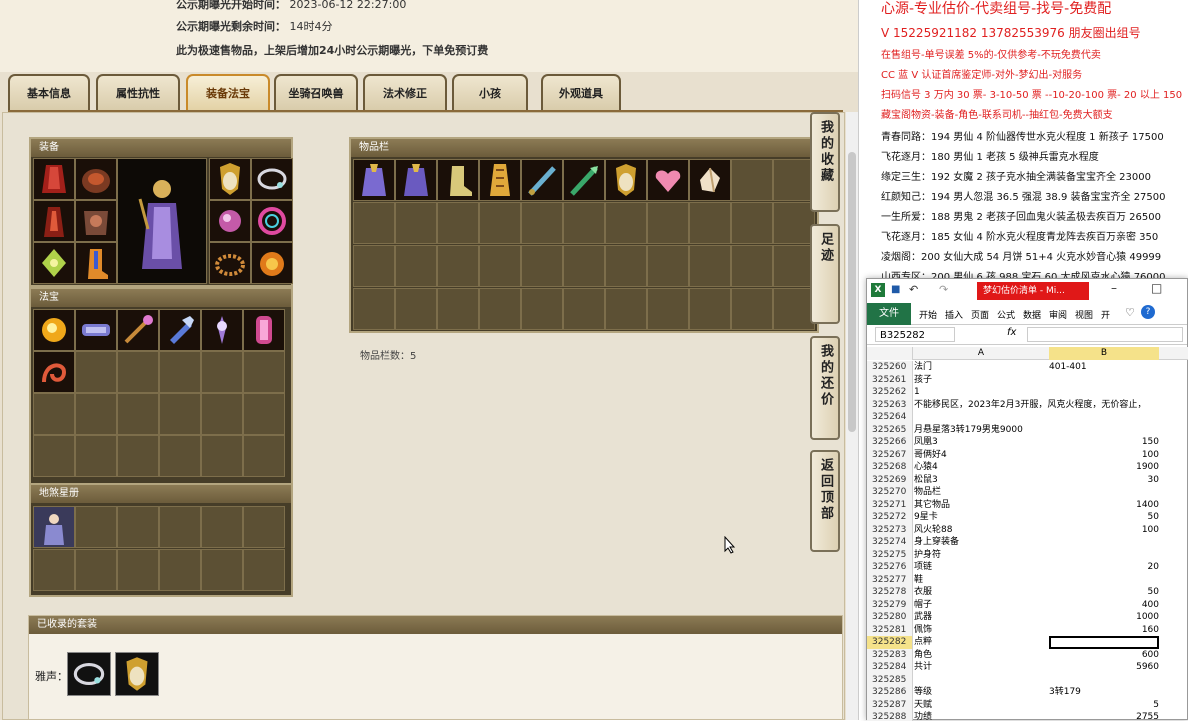  Describe the element at coordinates (928, 314) in the screenshot. I see `ribbon-tab-home: 开始` at that location.